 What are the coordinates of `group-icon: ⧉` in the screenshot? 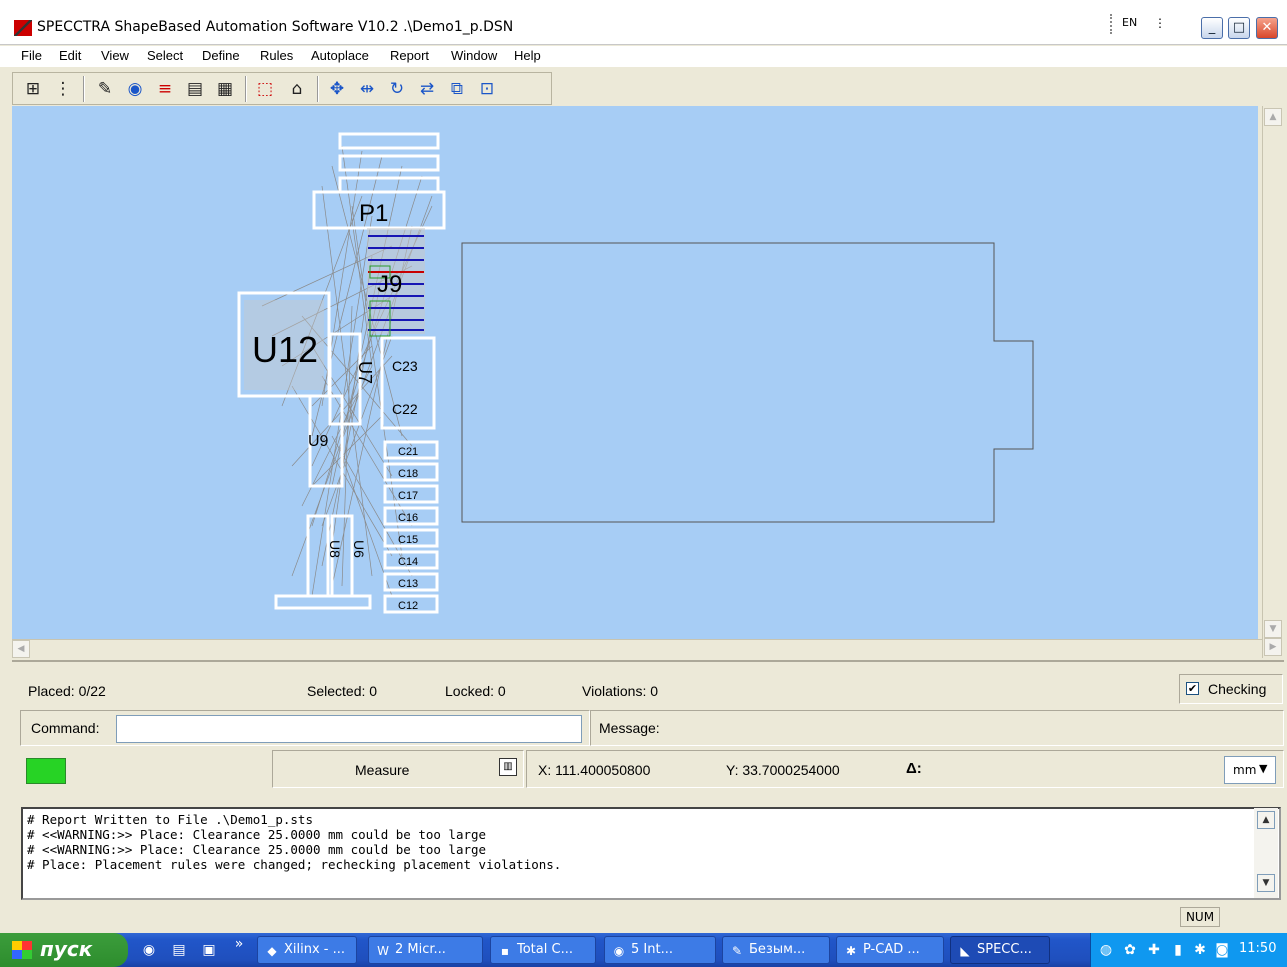 It's located at (457, 89).